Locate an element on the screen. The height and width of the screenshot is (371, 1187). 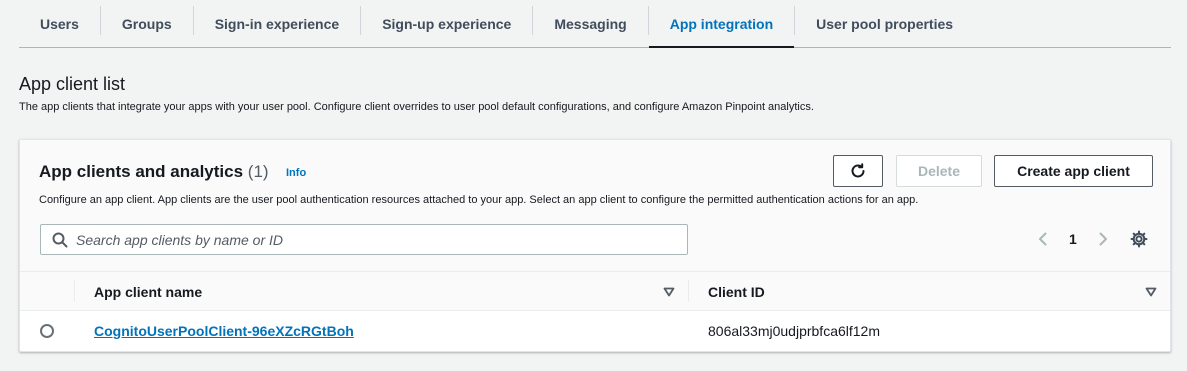
delete-button: Delete is located at coordinates (939, 171).